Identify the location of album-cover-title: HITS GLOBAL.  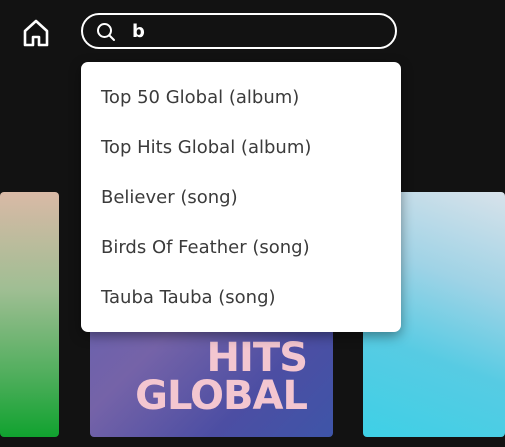
(221, 377).